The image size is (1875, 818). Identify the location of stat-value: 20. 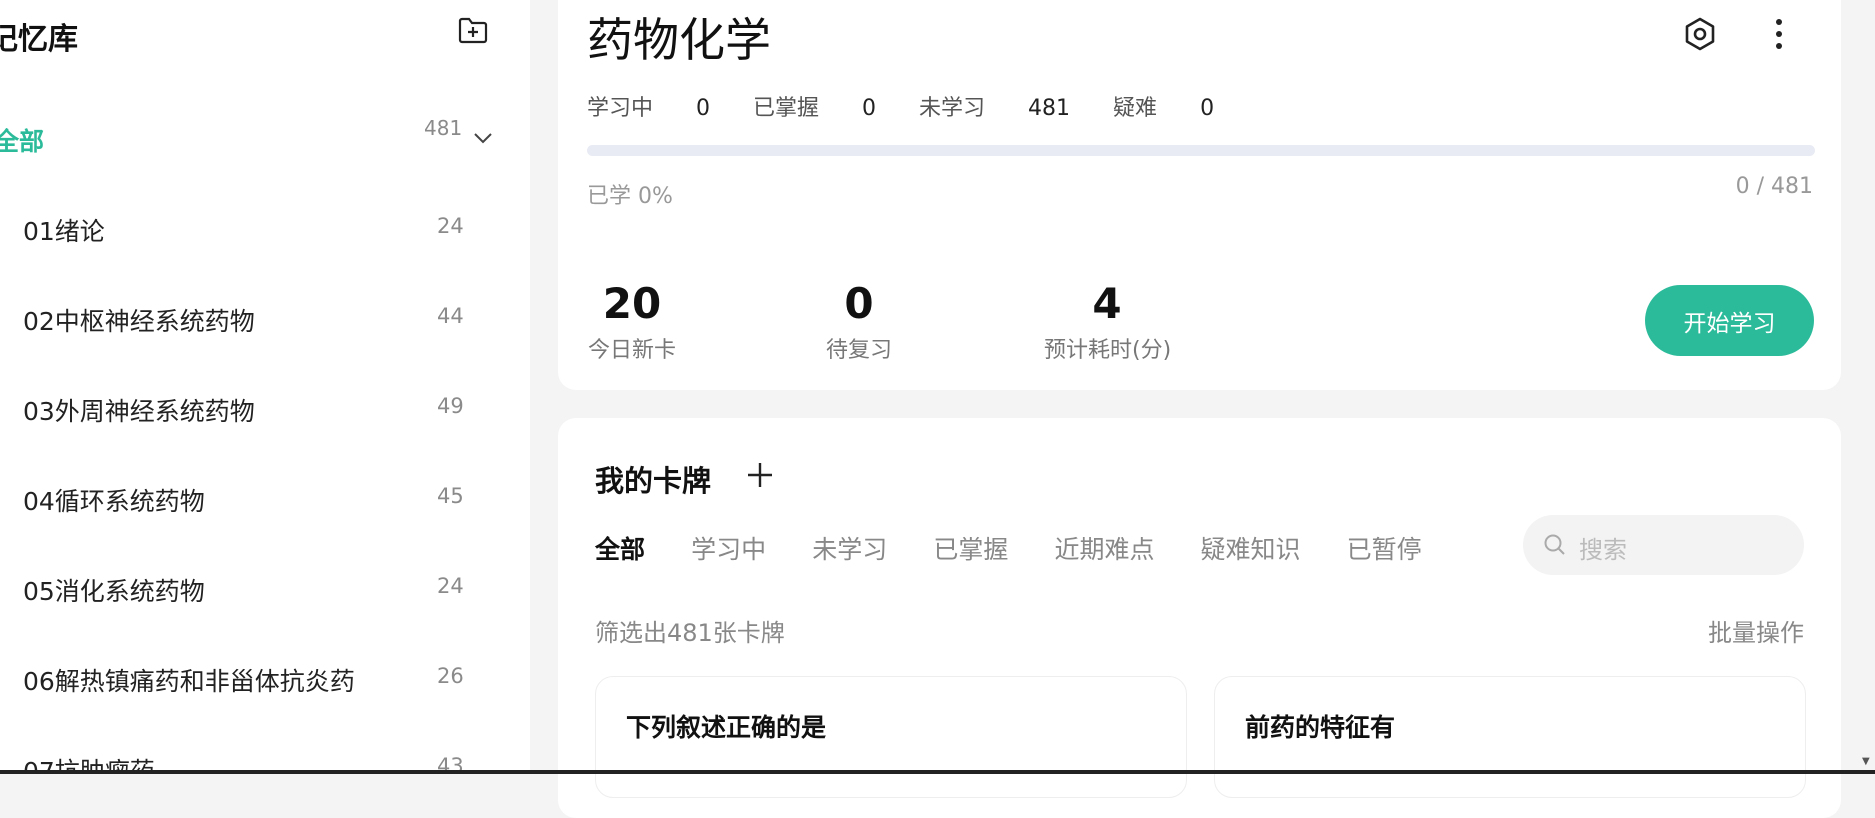
(632, 303).